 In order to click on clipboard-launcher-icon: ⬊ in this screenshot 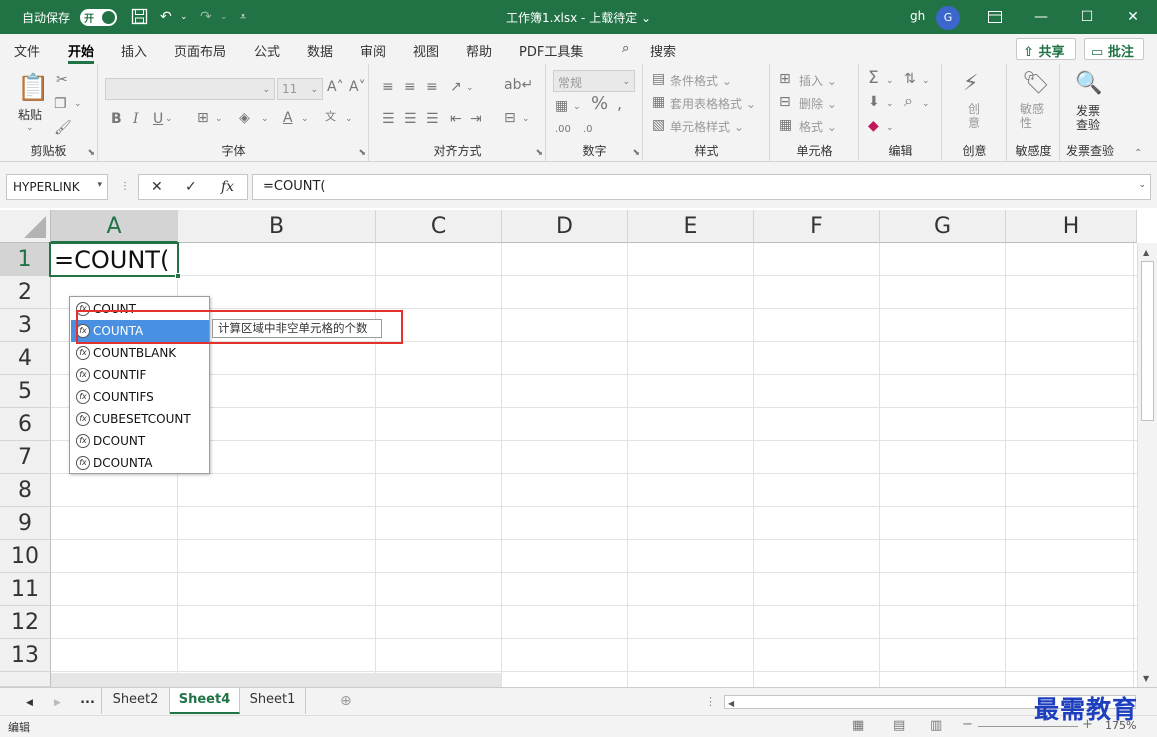, I will do `click(91, 153)`.